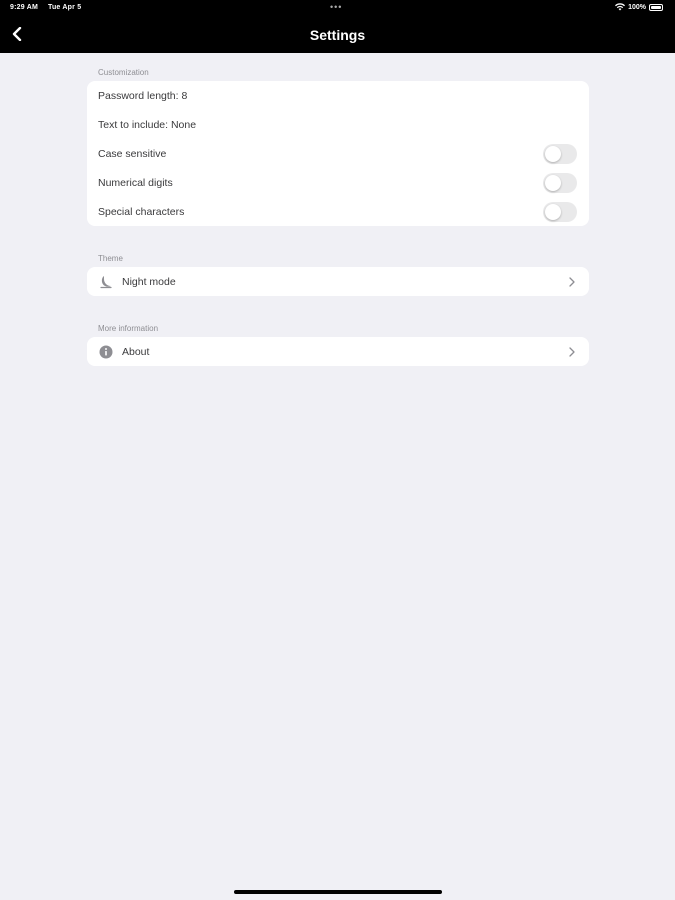 This screenshot has height=900, width=675. Describe the element at coordinates (149, 281) in the screenshot. I see `night-mode-label: Night mode` at that location.